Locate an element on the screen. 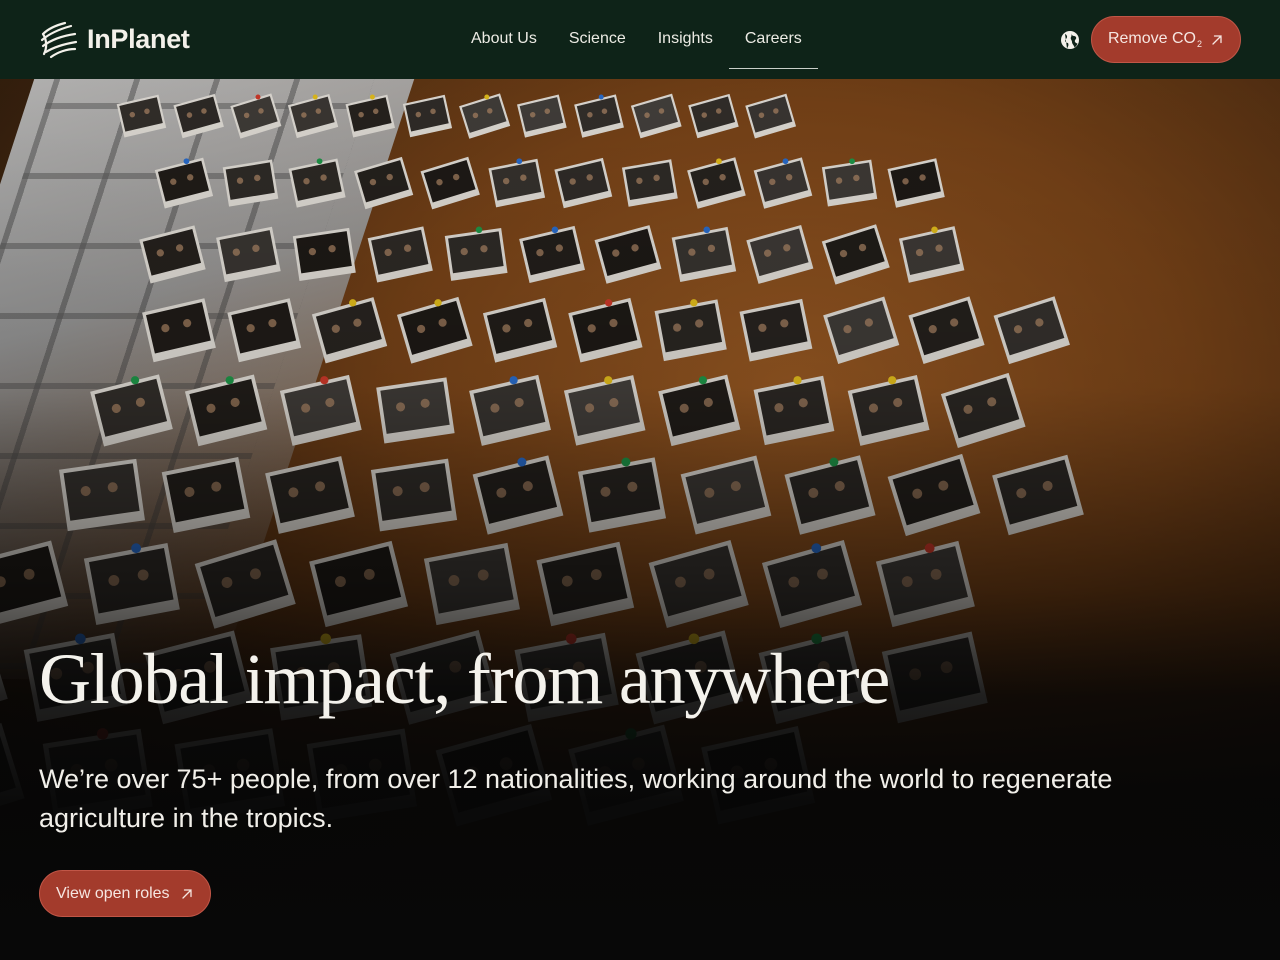 This screenshot has height=960, width=1280. globe-icon is located at coordinates (1069, 39).